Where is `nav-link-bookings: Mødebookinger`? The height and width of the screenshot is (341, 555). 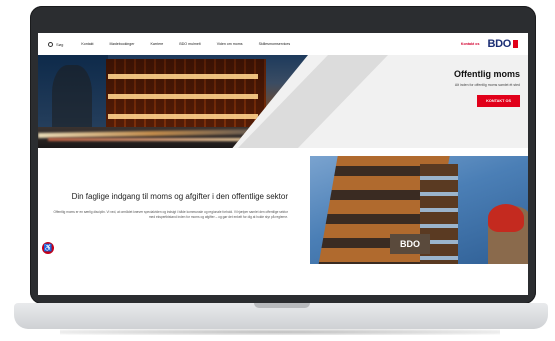
nav-link-bookings: Mødebookinger is located at coordinates (122, 44).